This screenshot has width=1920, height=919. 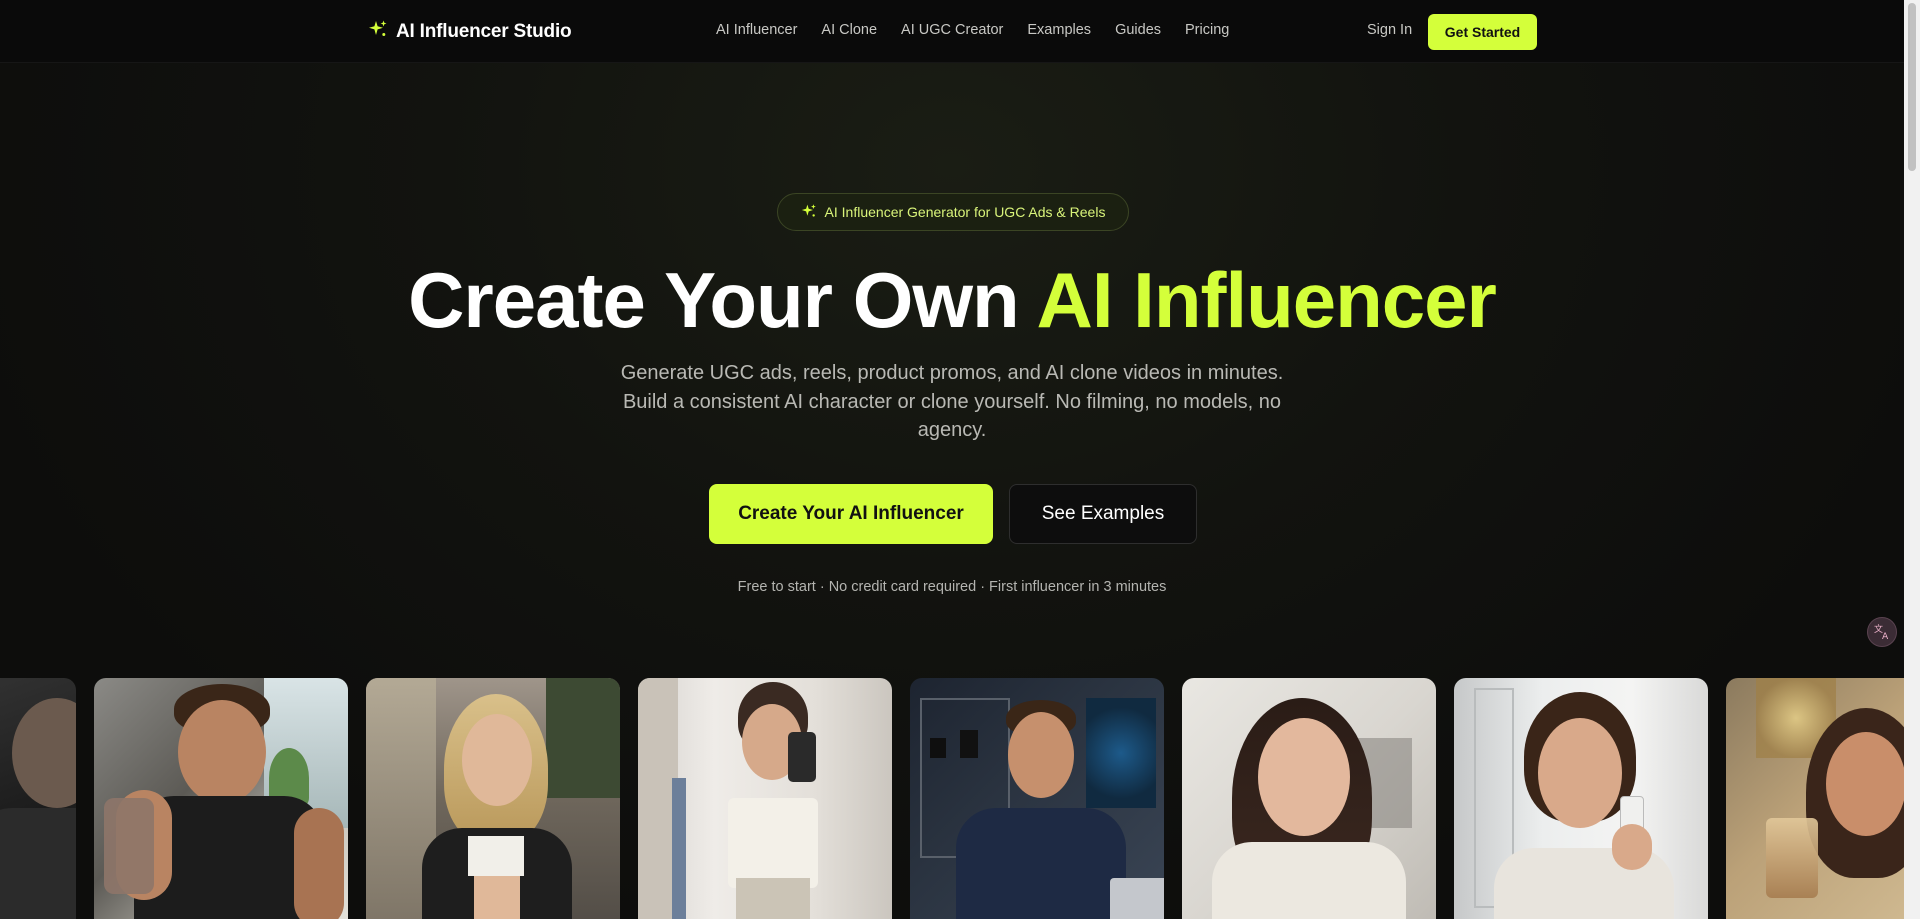 I want to click on headline-plain: Create Your Own, so click(x=722, y=300).